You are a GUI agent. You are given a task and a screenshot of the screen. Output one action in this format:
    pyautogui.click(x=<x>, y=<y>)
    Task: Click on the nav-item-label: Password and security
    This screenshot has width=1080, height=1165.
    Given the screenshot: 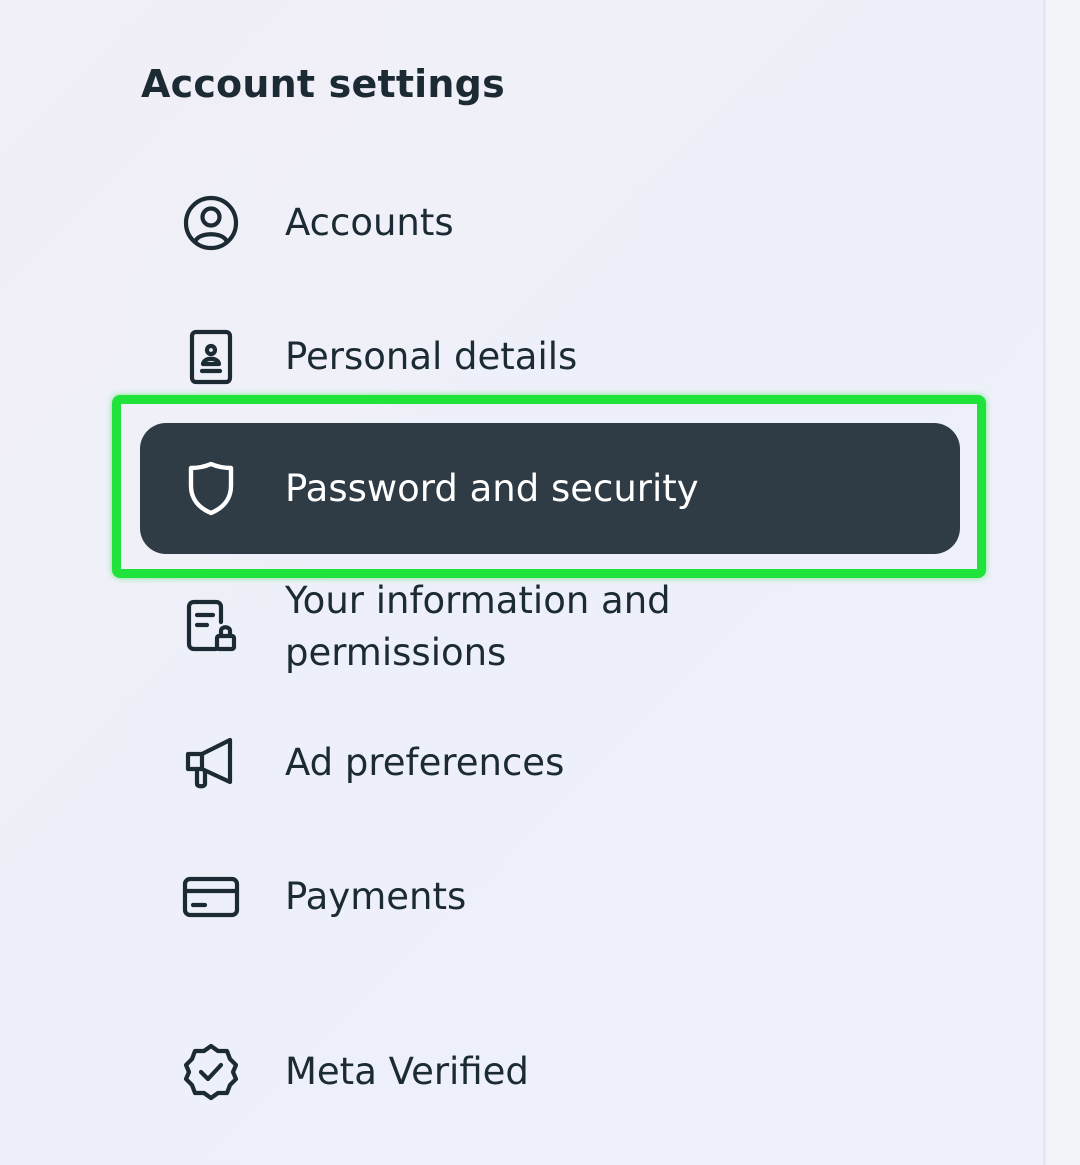 What is the action you would take?
    pyautogui.click(x=492, y=488)
    